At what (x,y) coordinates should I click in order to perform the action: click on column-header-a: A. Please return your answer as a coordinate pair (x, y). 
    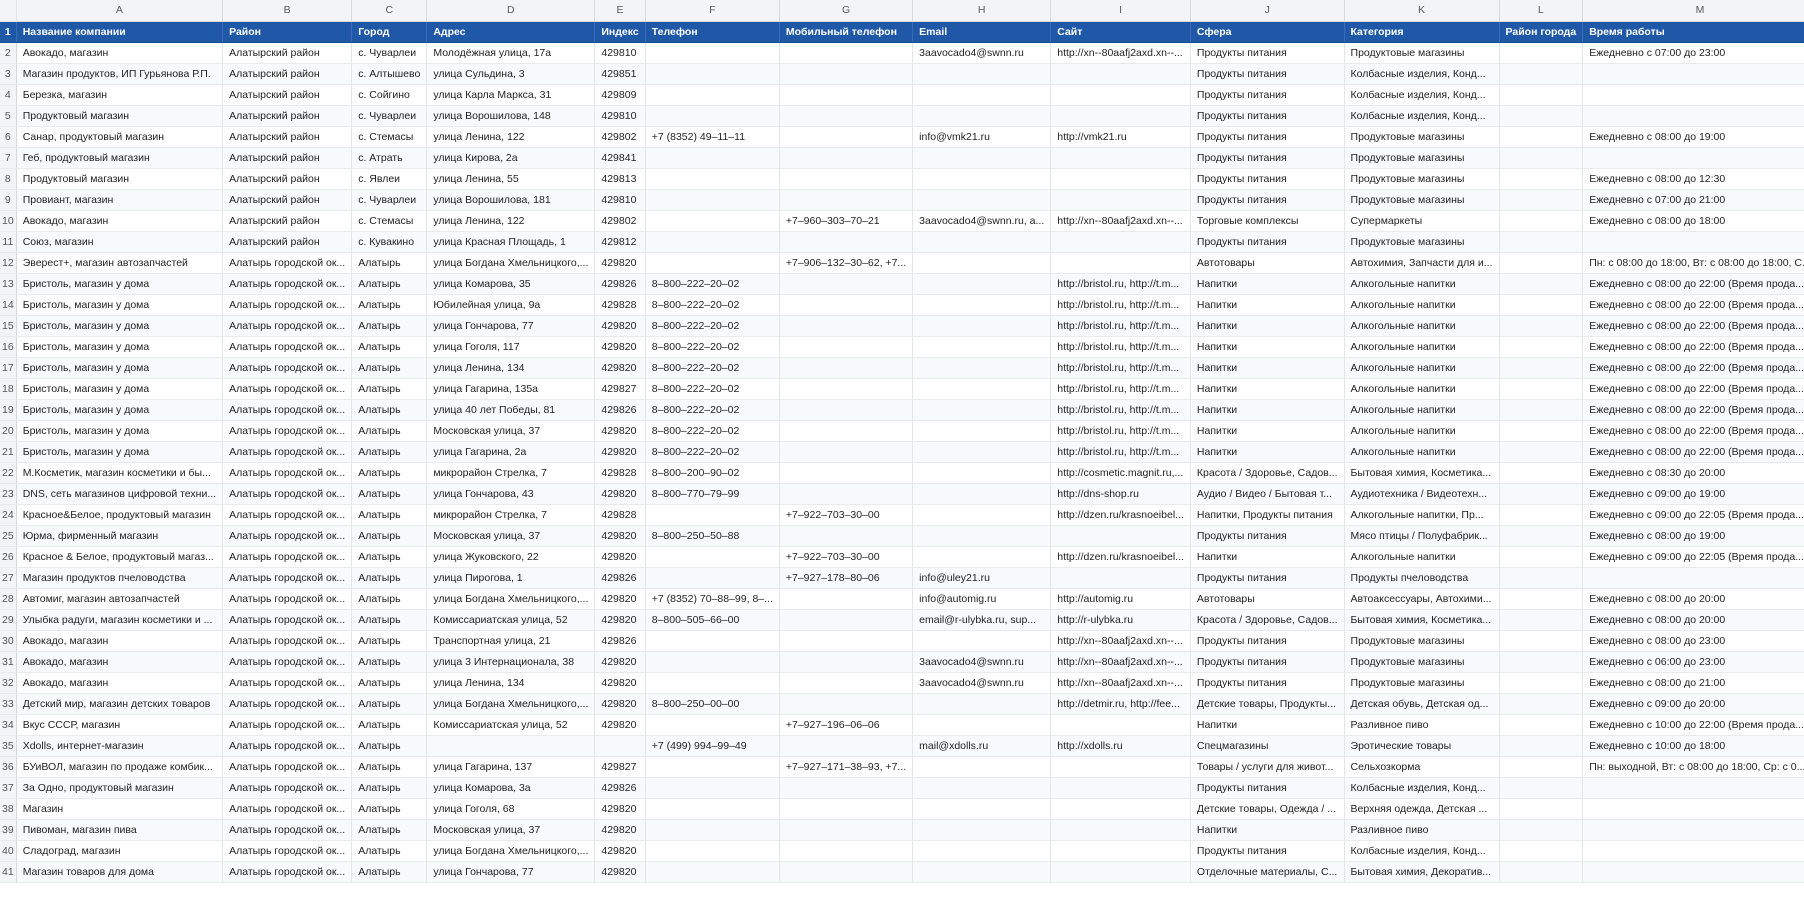
    Looking at the image, I should click on (120, 11).